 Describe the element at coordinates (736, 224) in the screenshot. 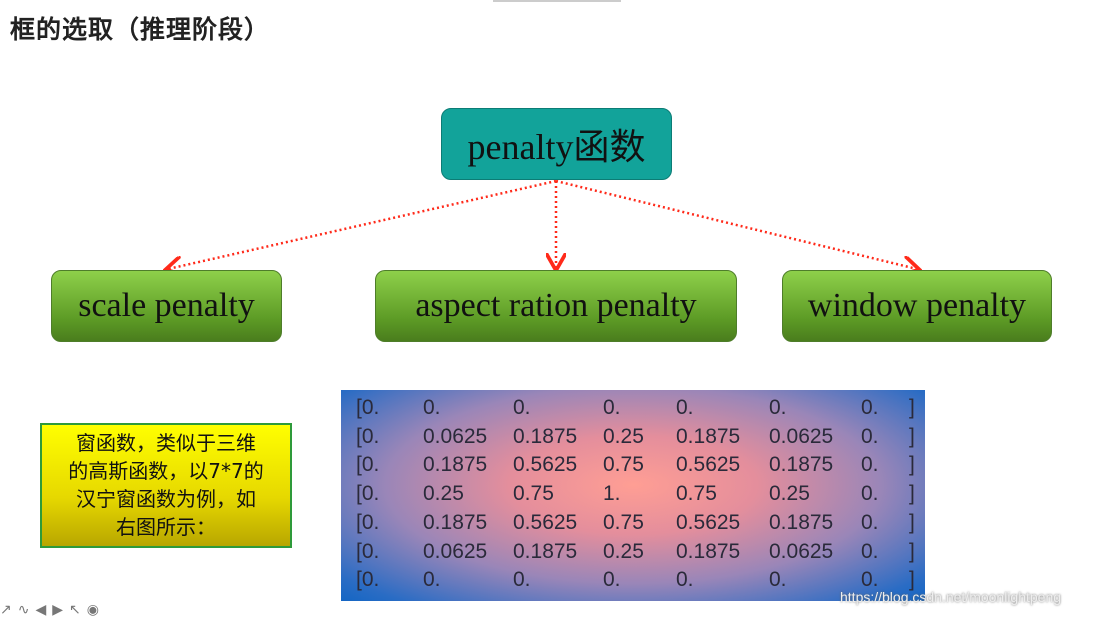

I see `edge-window` at that location.